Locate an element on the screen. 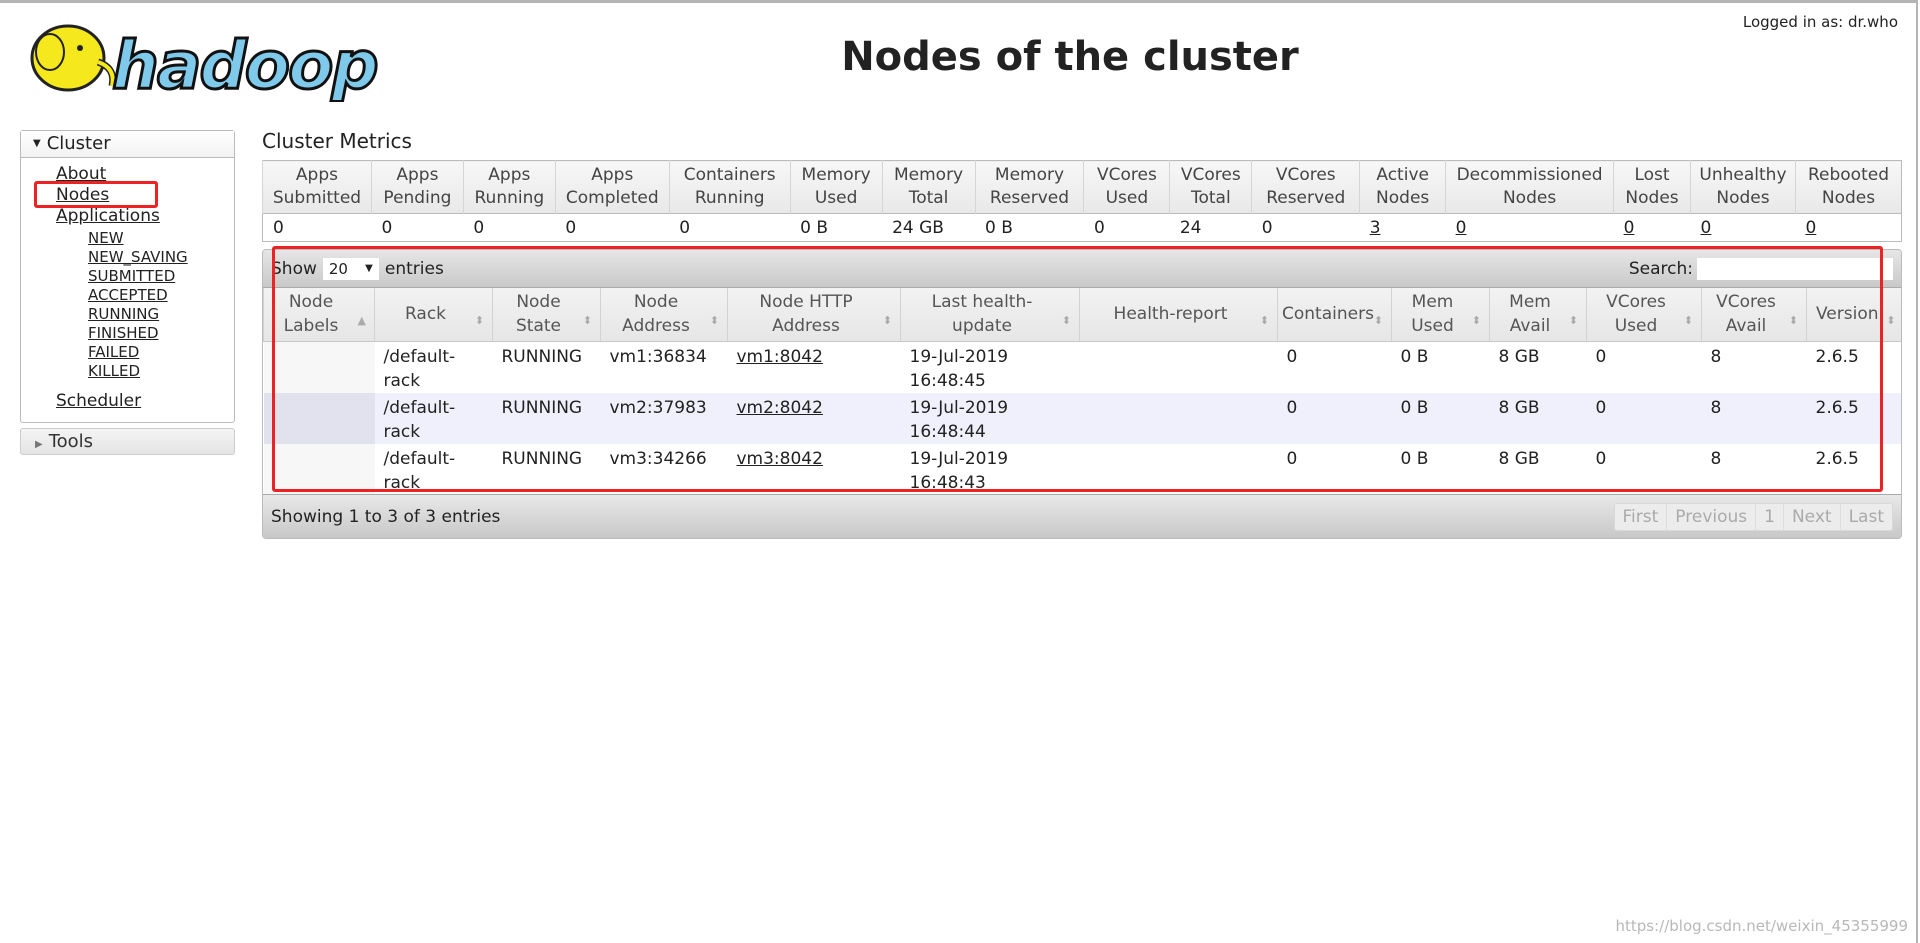 The width and height of the screenshot is (1920, 943). metrics-header: Apps Running is located at coordinates (509, 187).